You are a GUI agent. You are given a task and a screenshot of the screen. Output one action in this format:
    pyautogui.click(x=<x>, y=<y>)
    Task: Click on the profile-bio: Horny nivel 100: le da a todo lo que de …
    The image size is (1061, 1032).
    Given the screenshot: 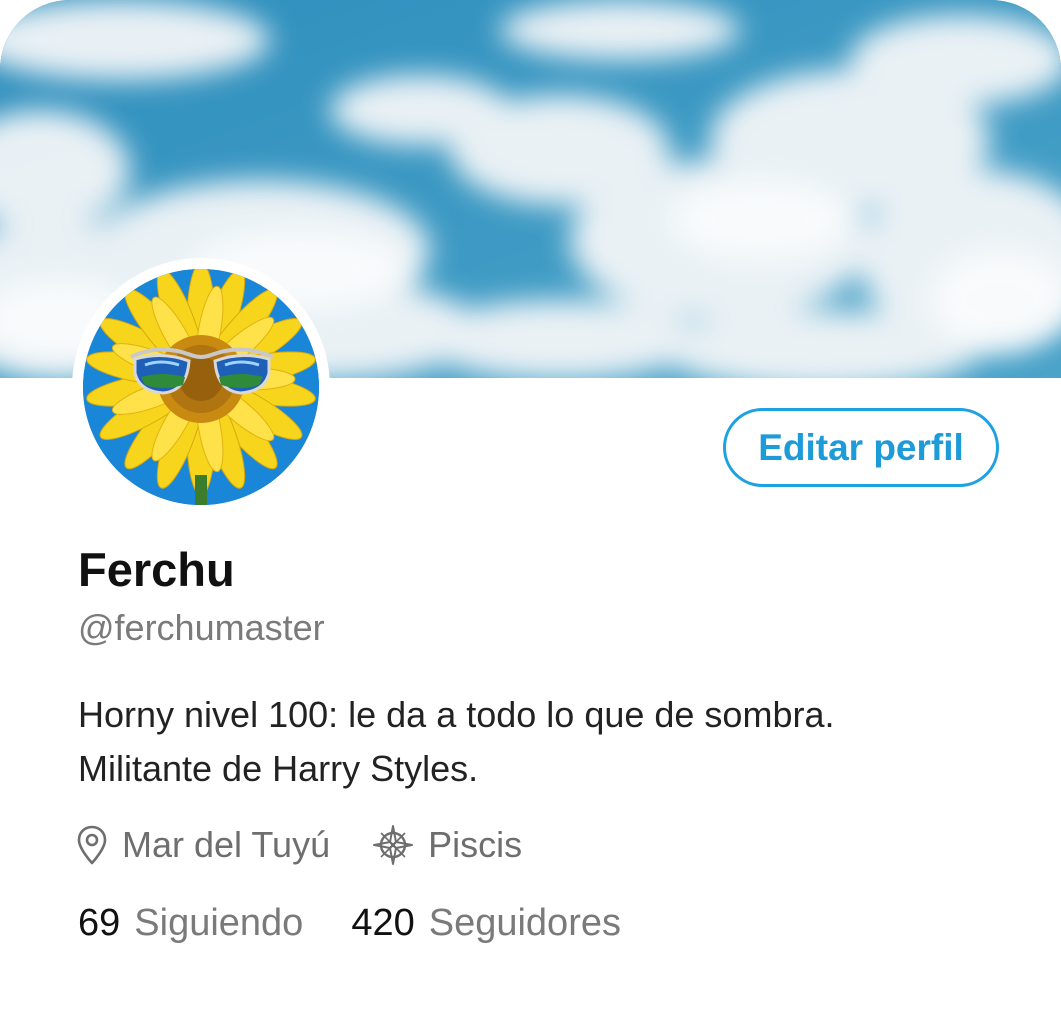 What is the action you would take?
    pyautogui.click(x=548, y=742)
    